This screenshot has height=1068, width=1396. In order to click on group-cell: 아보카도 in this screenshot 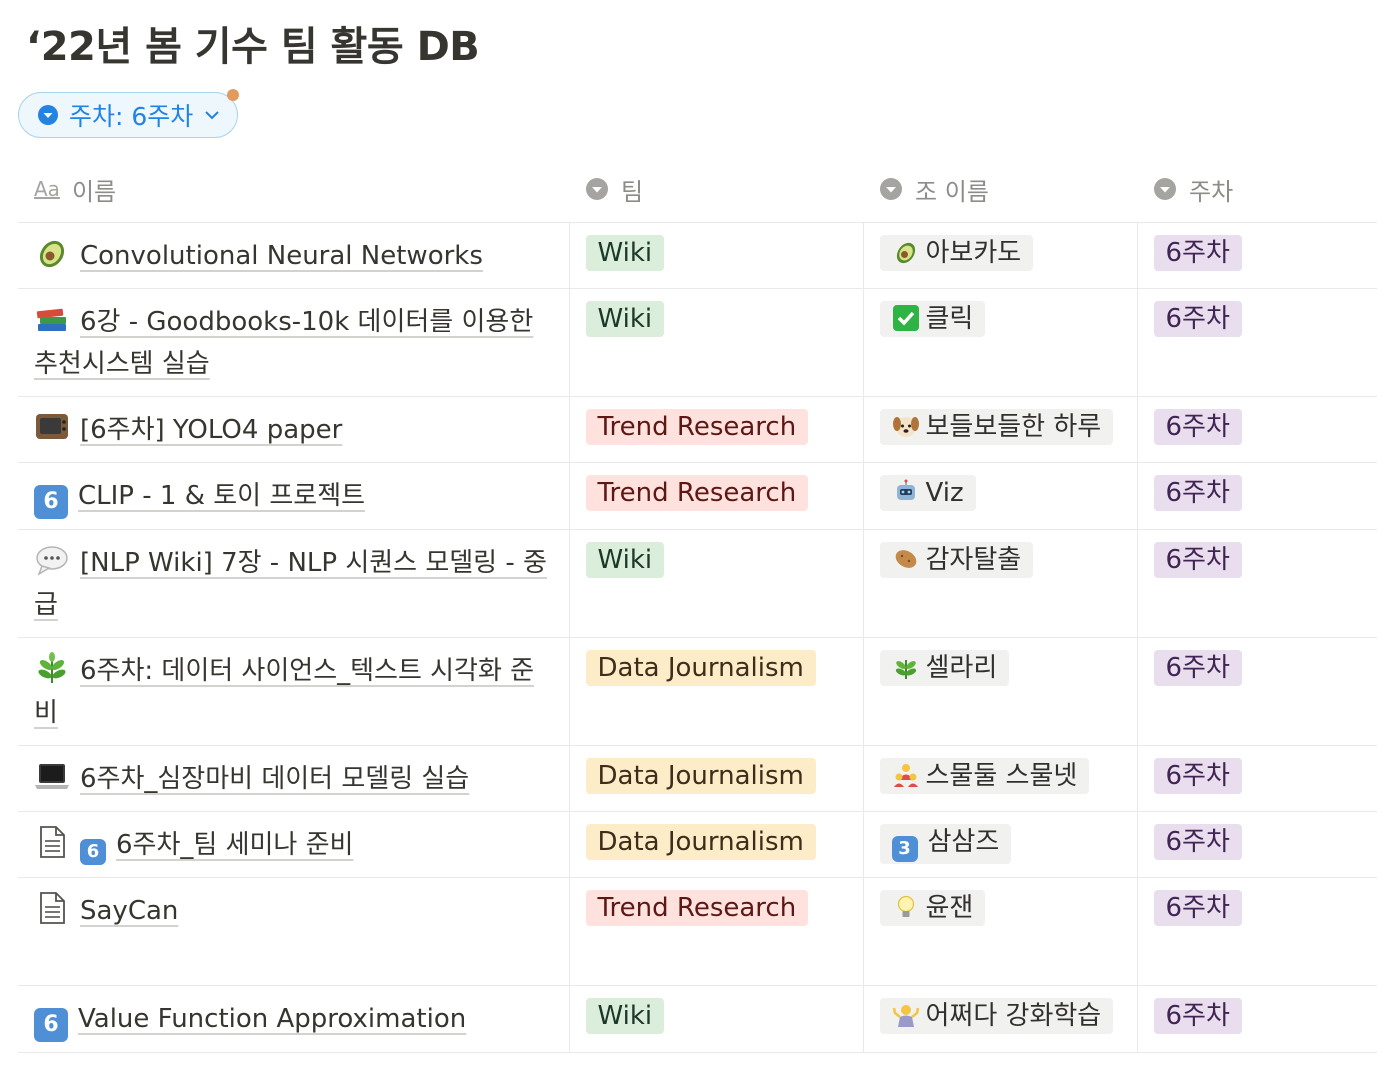, I will do `click(999, 255)`.